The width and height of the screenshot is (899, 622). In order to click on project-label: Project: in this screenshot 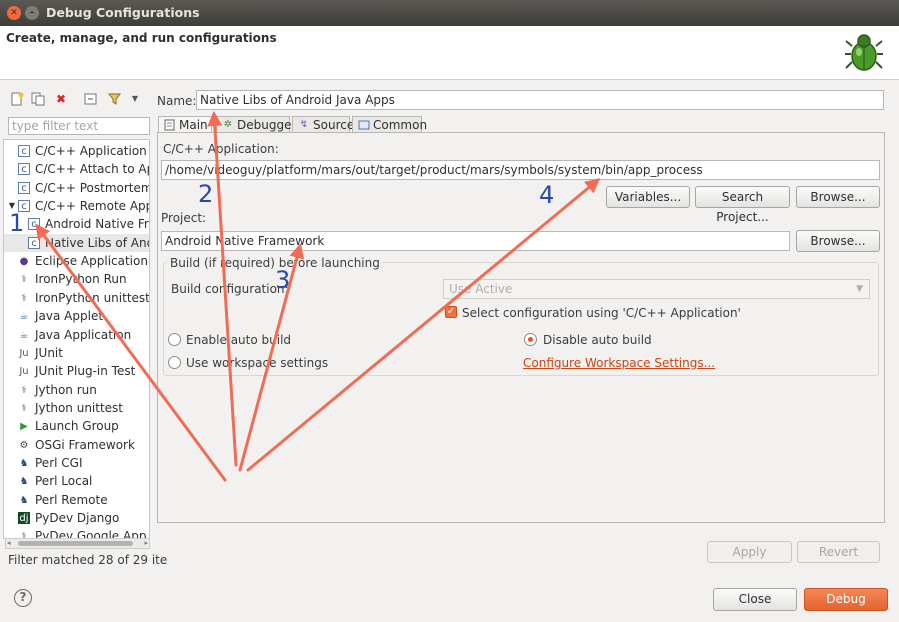, I will do `click(184, 218)`.